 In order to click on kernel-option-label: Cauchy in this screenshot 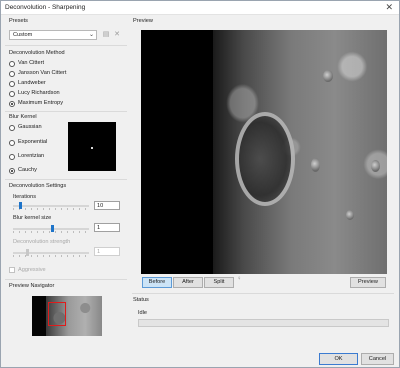, I will do `click(27, 170)`.